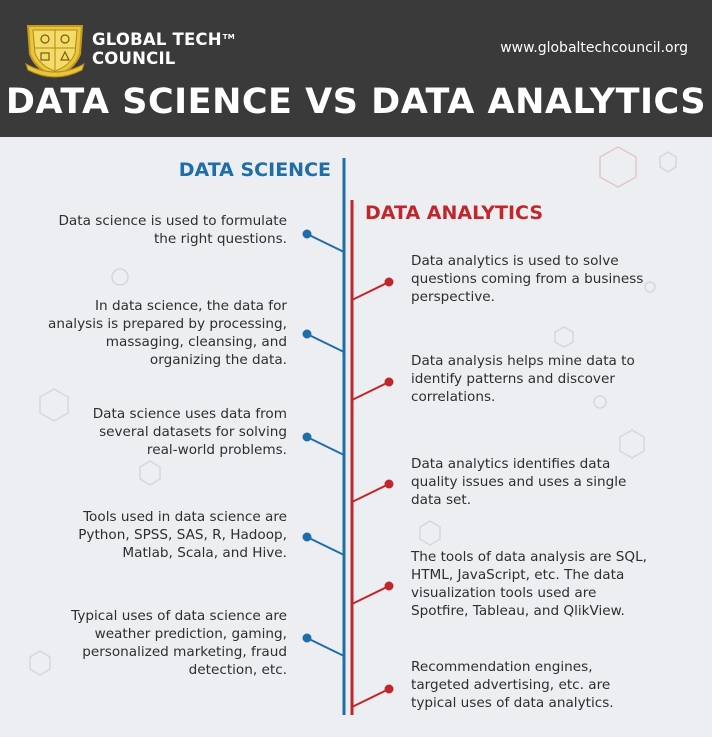  Describe the element at coordinates (172, 221) in the screenshot. I see `item-text-line: Data science is used to formulate` at that location.